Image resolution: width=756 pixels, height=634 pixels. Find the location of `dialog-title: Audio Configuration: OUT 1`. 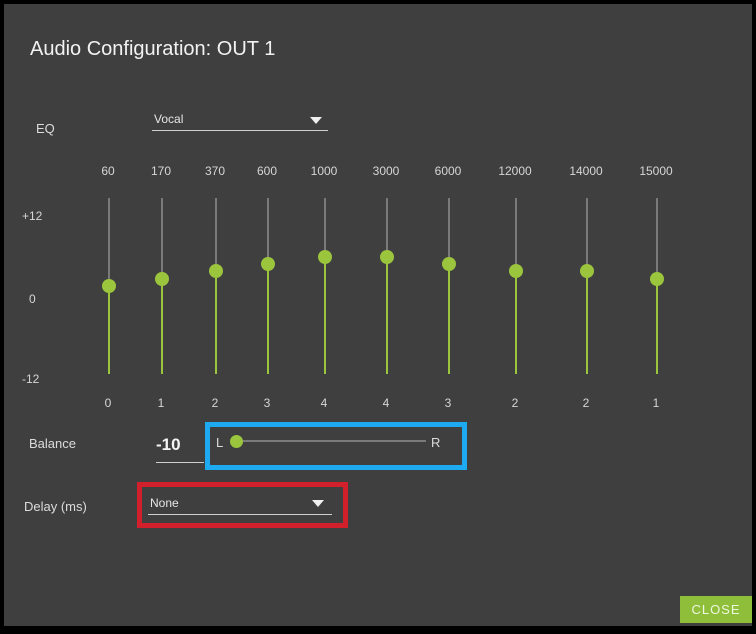

dialog-title: Audio Configuration: OUT 1 is located at coordinates (153, 49).